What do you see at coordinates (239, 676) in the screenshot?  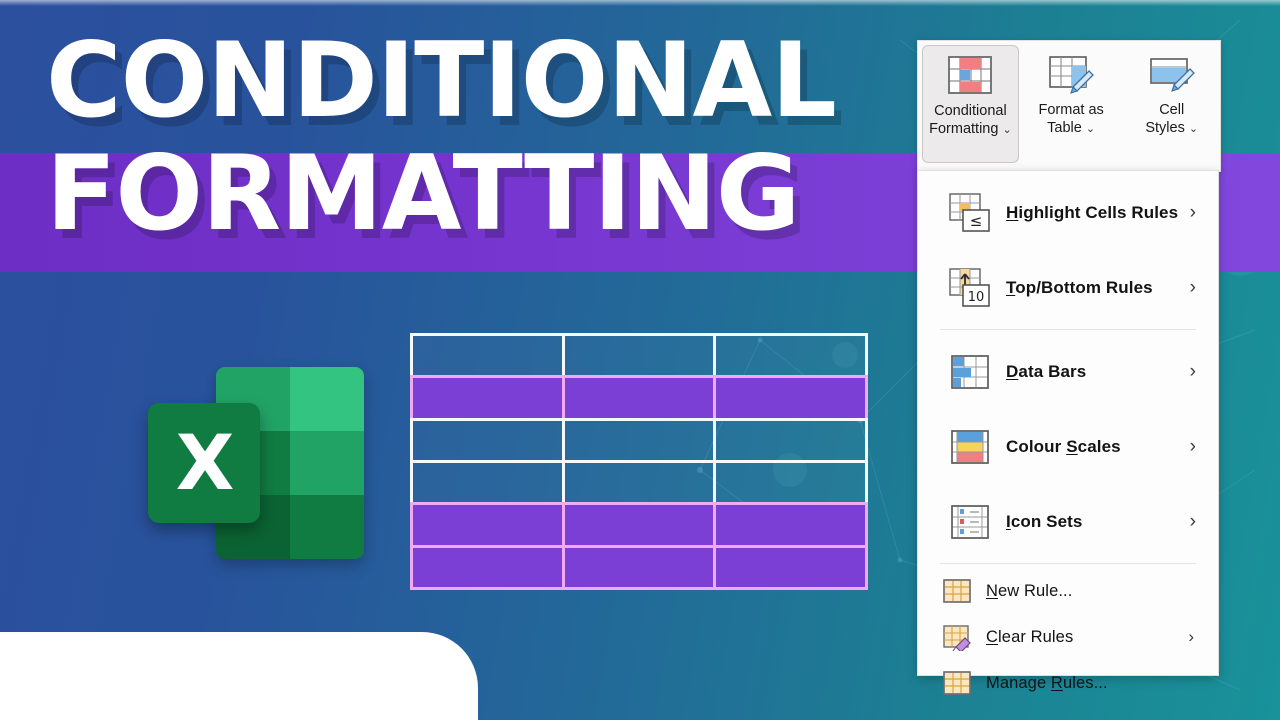 I see `white-corner-shape` at bounding box center [239, 676].